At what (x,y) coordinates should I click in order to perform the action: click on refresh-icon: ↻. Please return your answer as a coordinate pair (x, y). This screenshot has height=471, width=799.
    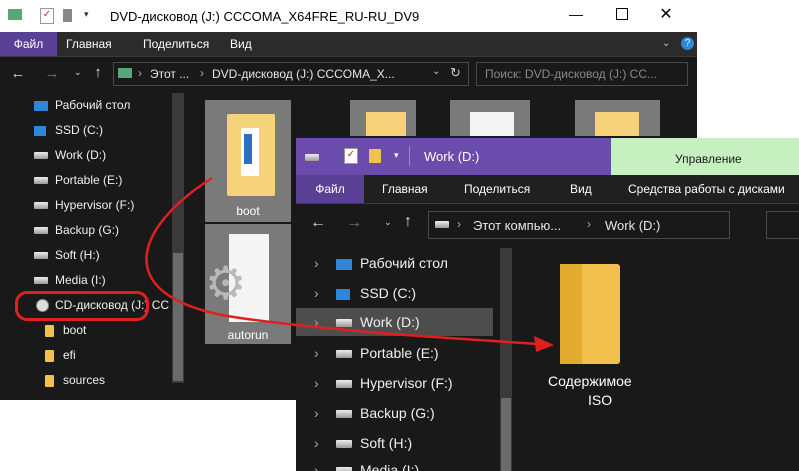
    Looking at the image, I should click on (455, 73).